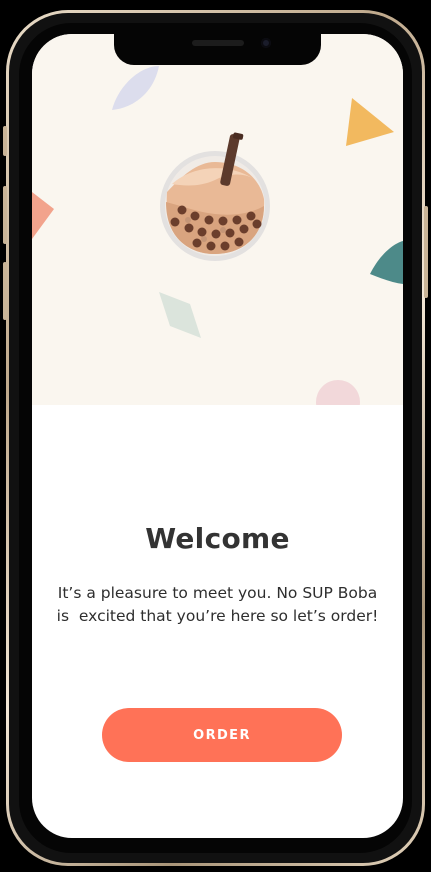  What do you see at coordinates (222, 735) in the screenshot?
I see `order-button: ORDER` at bounding box center [222, 735].